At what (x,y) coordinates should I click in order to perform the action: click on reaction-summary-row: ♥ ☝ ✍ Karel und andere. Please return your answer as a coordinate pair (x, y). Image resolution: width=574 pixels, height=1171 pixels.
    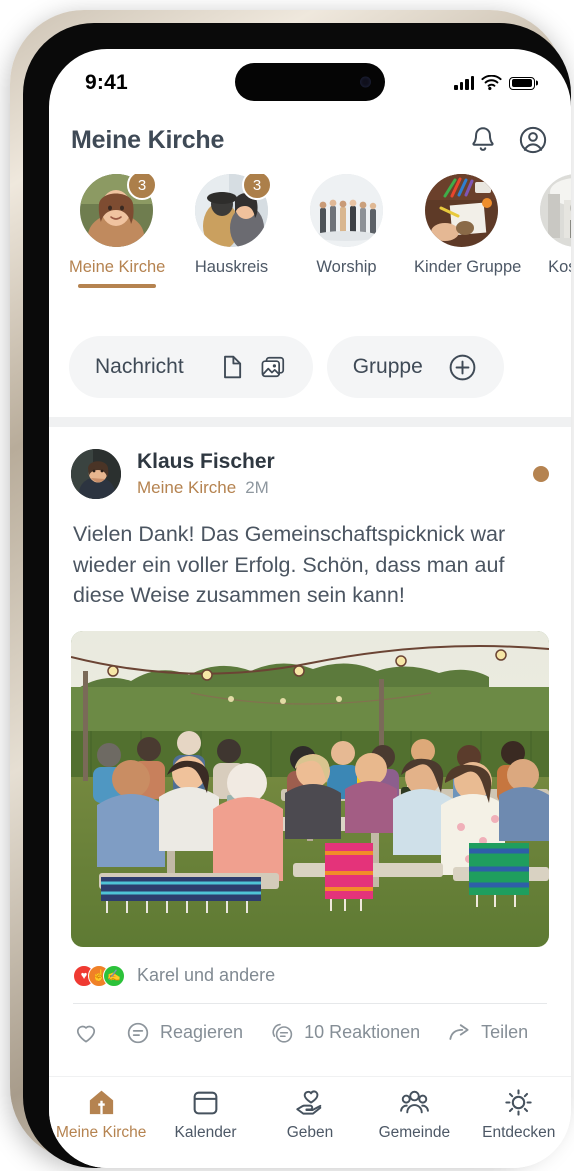
    Looking at the image, I should click on (310, 967).